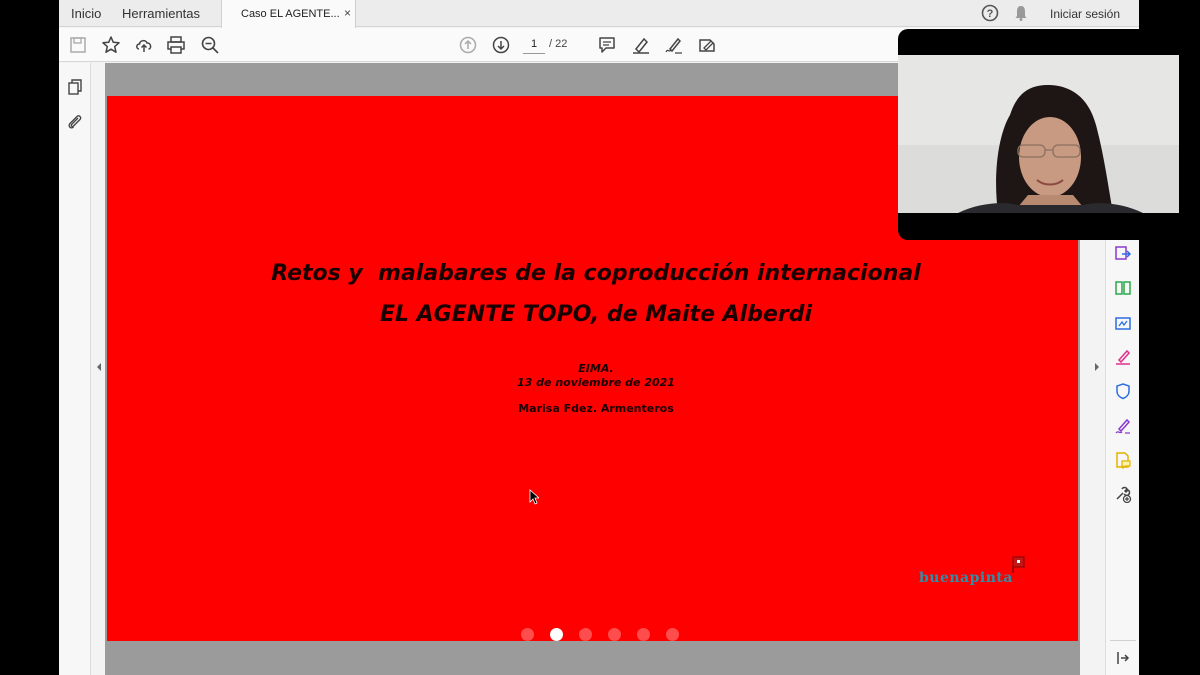 This screenshot has height=675, width=1200. Describe the element at coordinates (75, 87) in the screenshot. I see `page-thumbnails-icon` at that location.